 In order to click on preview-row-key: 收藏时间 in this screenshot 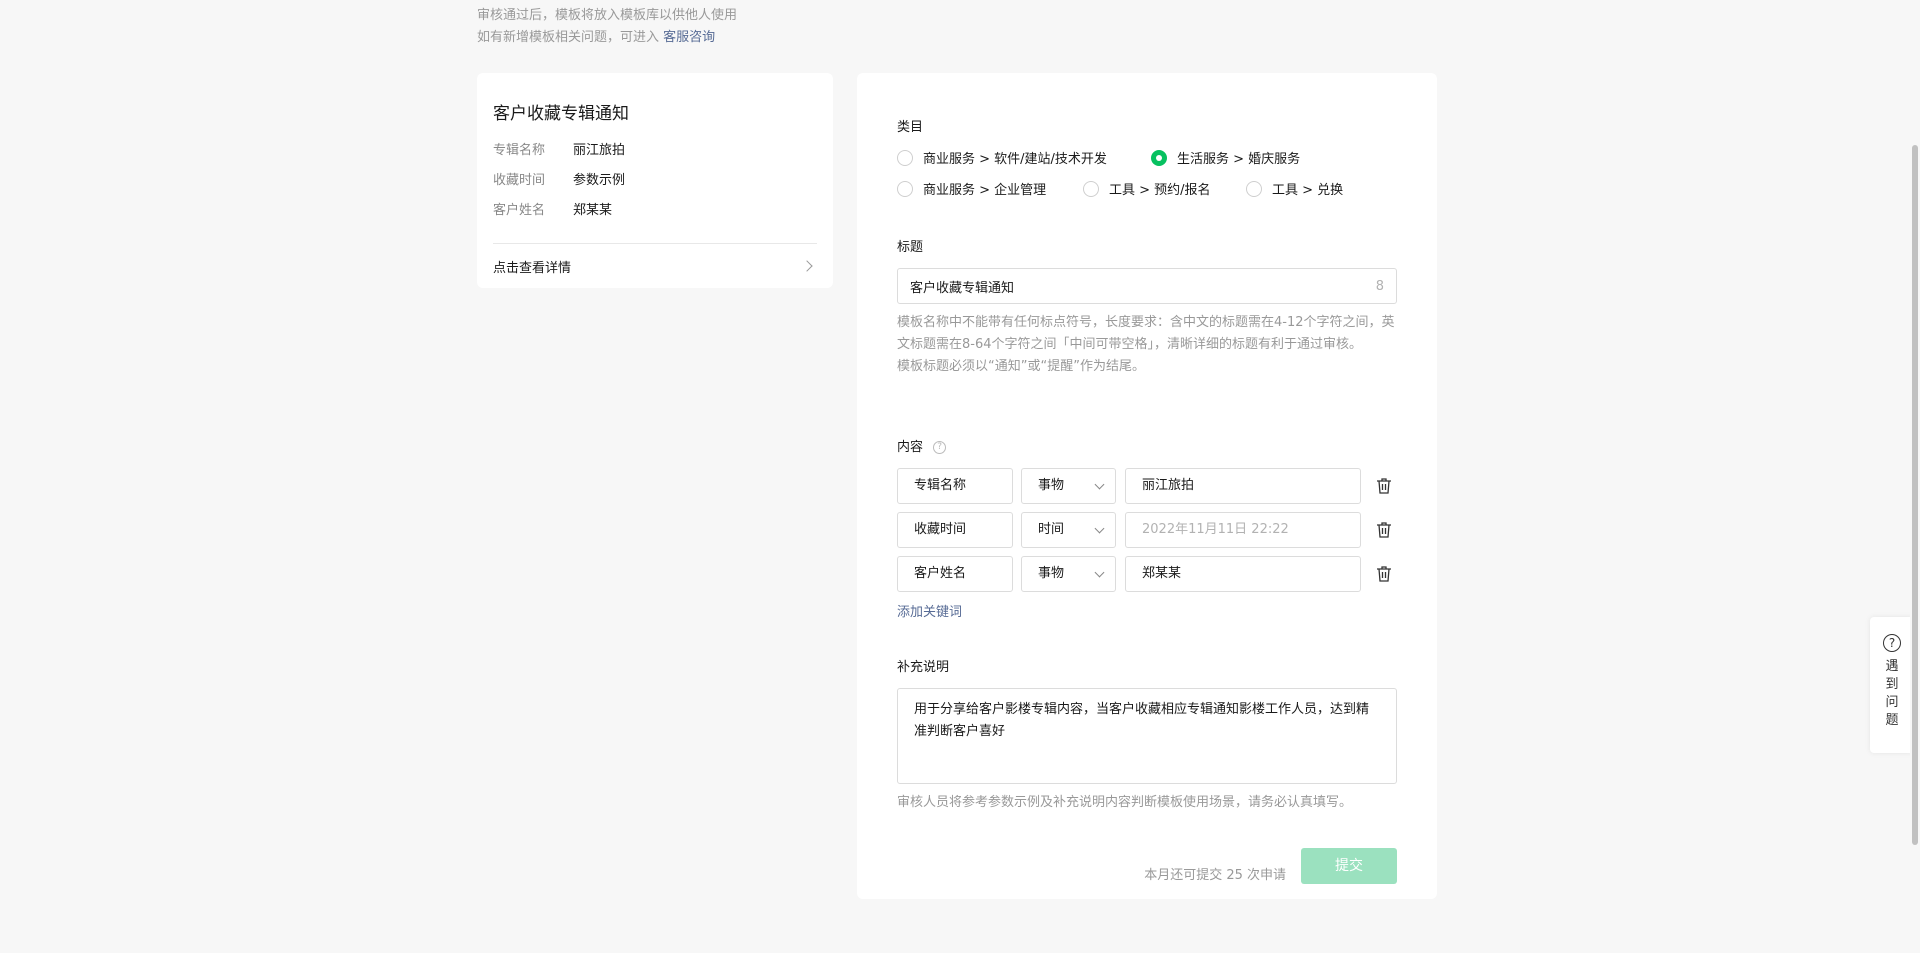, I will do `click(519, 180)`.